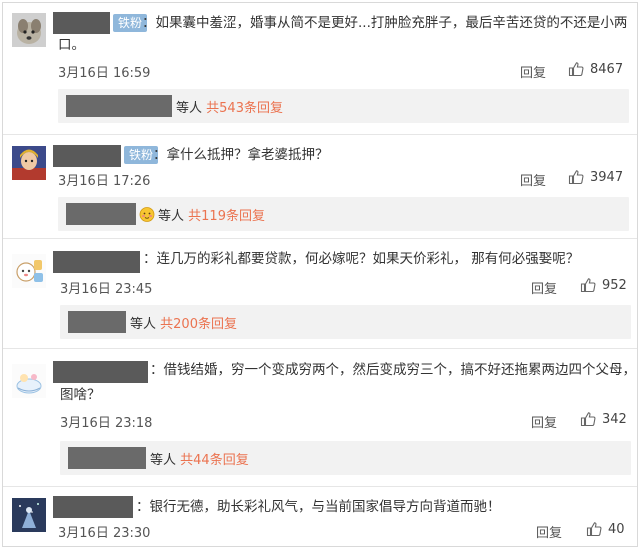 This screenshot has width=640, height=549. Describe the element at coordinates (605, 529) in the screenshot. I see `like-button: 40` at that location.